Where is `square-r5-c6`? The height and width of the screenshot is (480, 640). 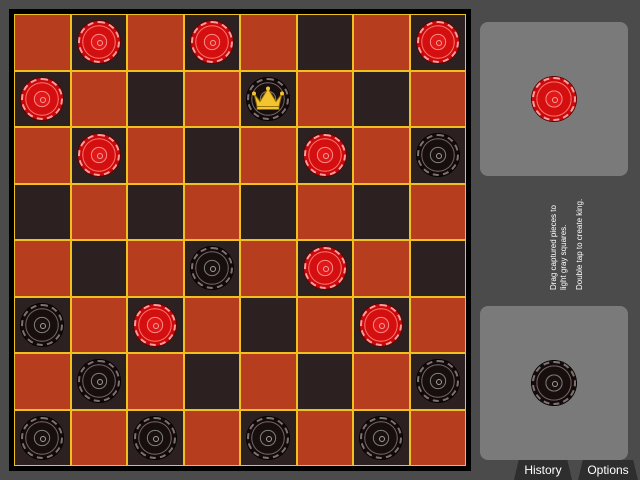 square-r5-c6 is located at coordinates (381, 324).